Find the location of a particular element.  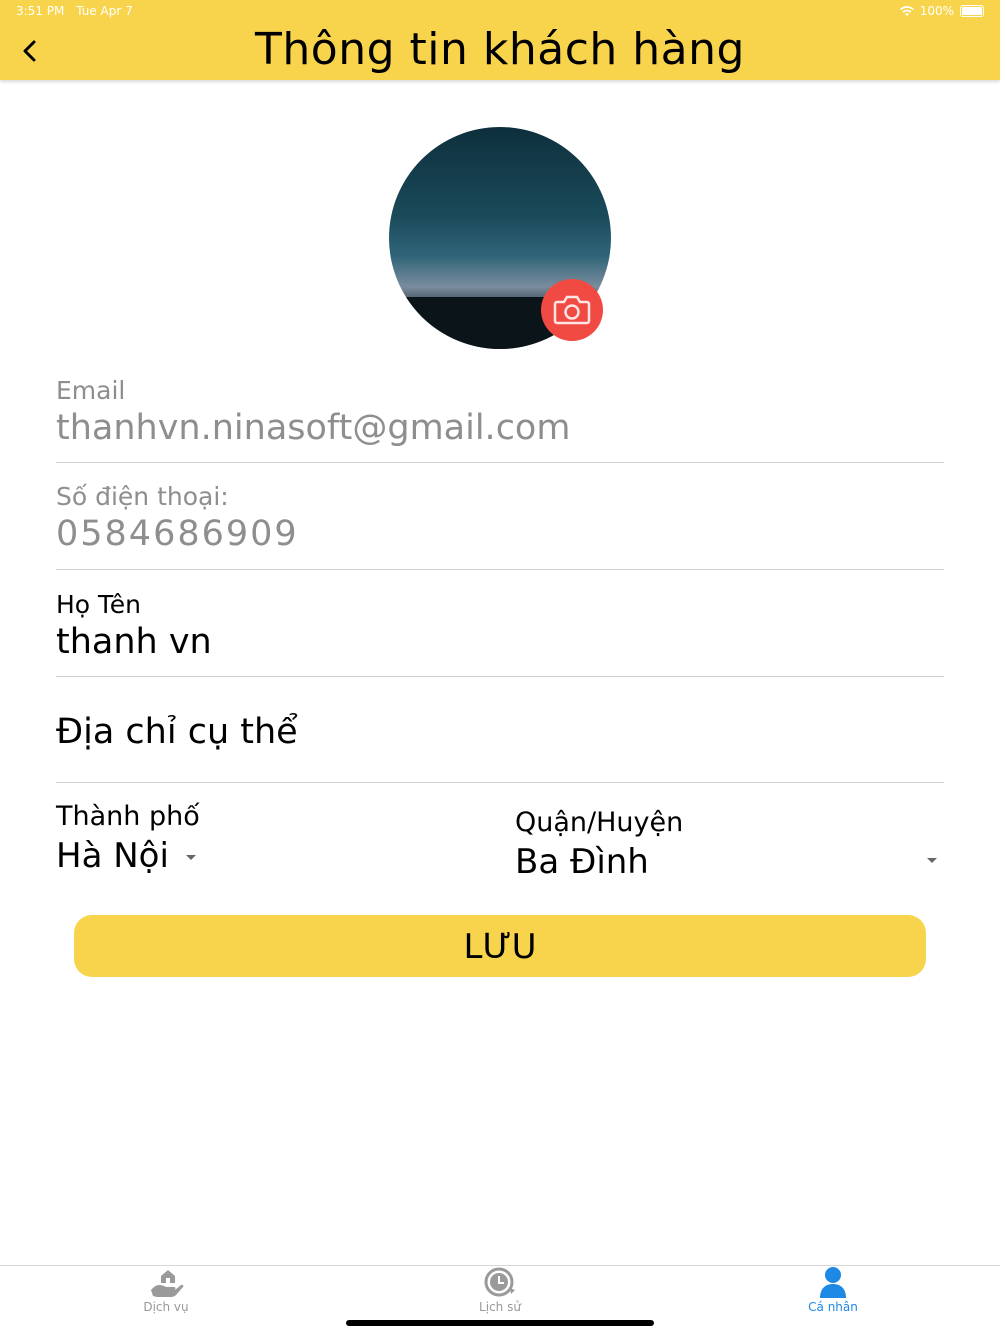

phone-value: 0584686909 is located at coordinates (177, 534).